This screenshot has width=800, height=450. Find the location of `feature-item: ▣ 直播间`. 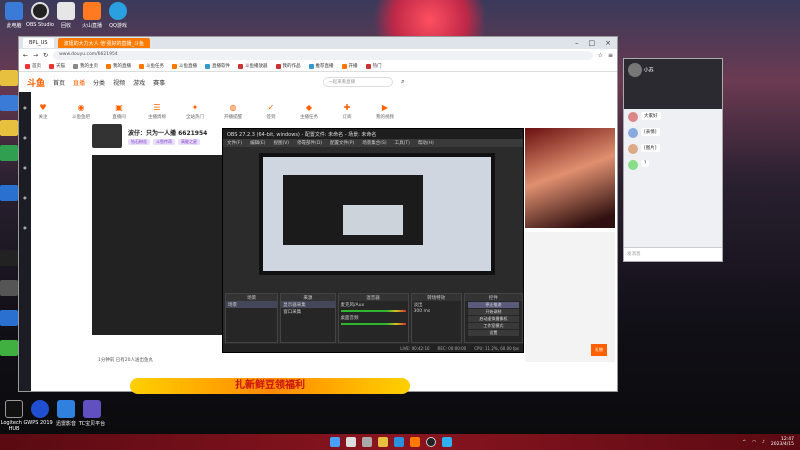

feature-item: ▣ 直播间 is located at coordinates (119, 111).